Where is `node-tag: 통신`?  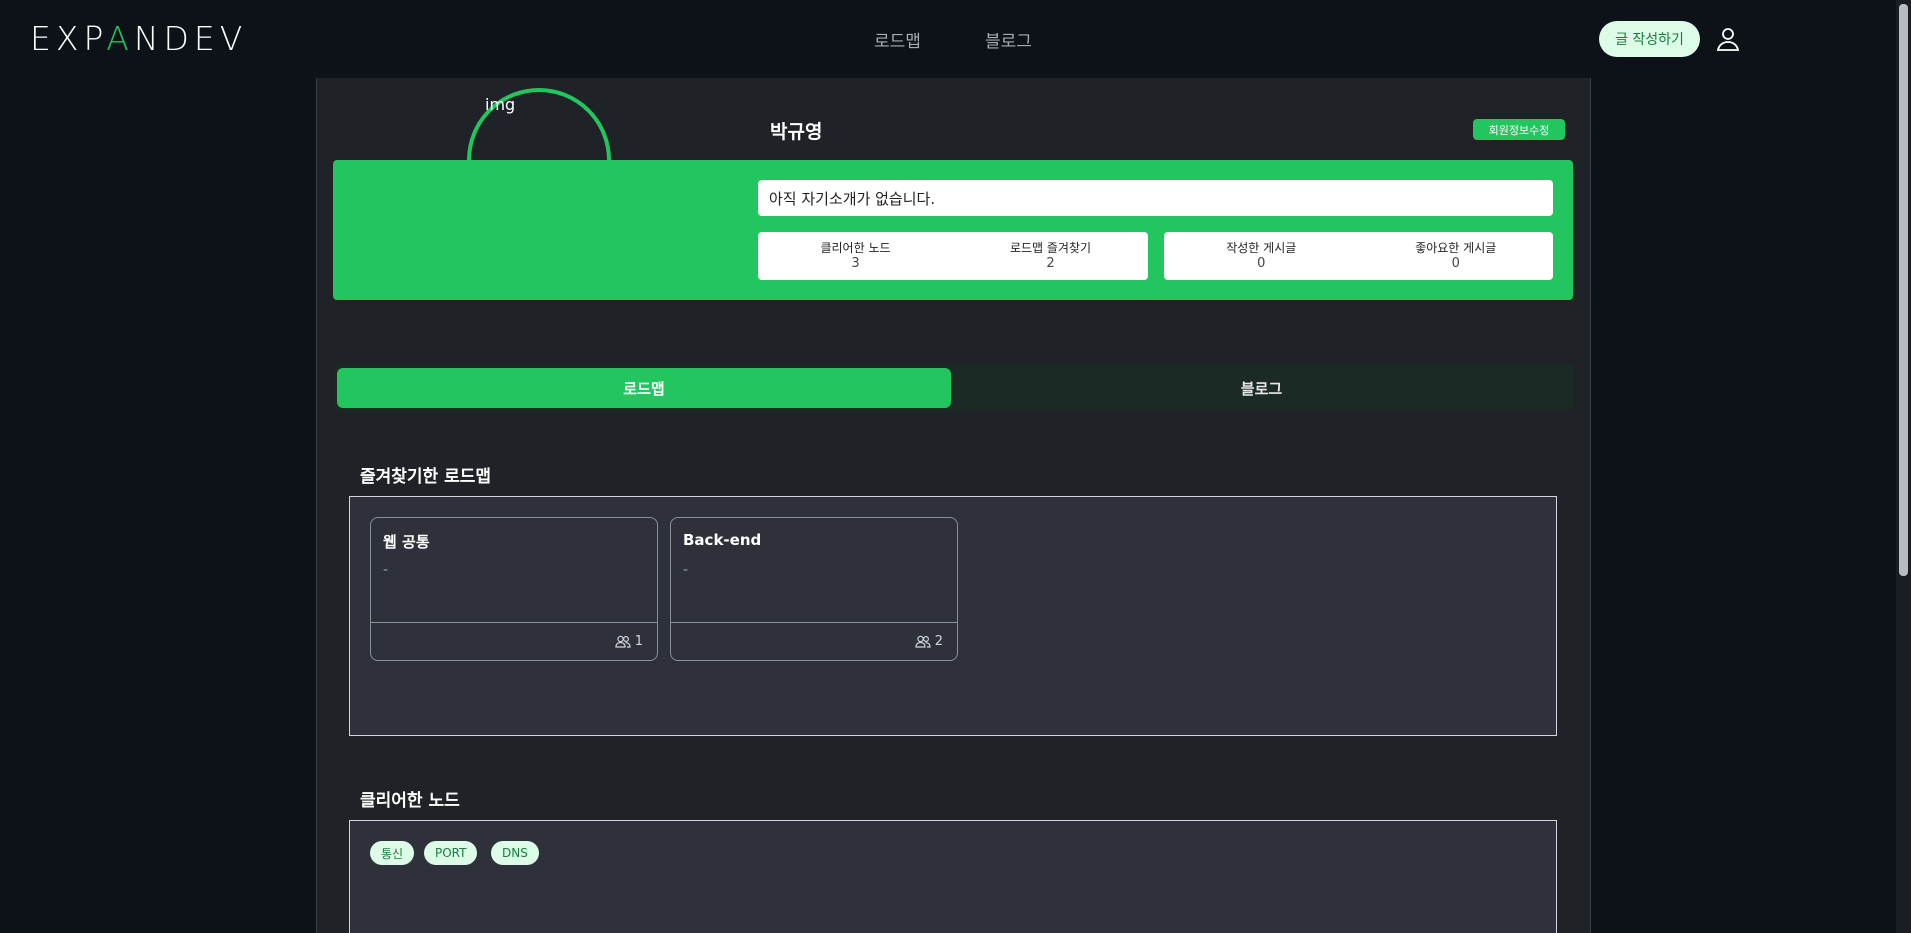
node-tag: 통신 is located at coordinates (392, 853).